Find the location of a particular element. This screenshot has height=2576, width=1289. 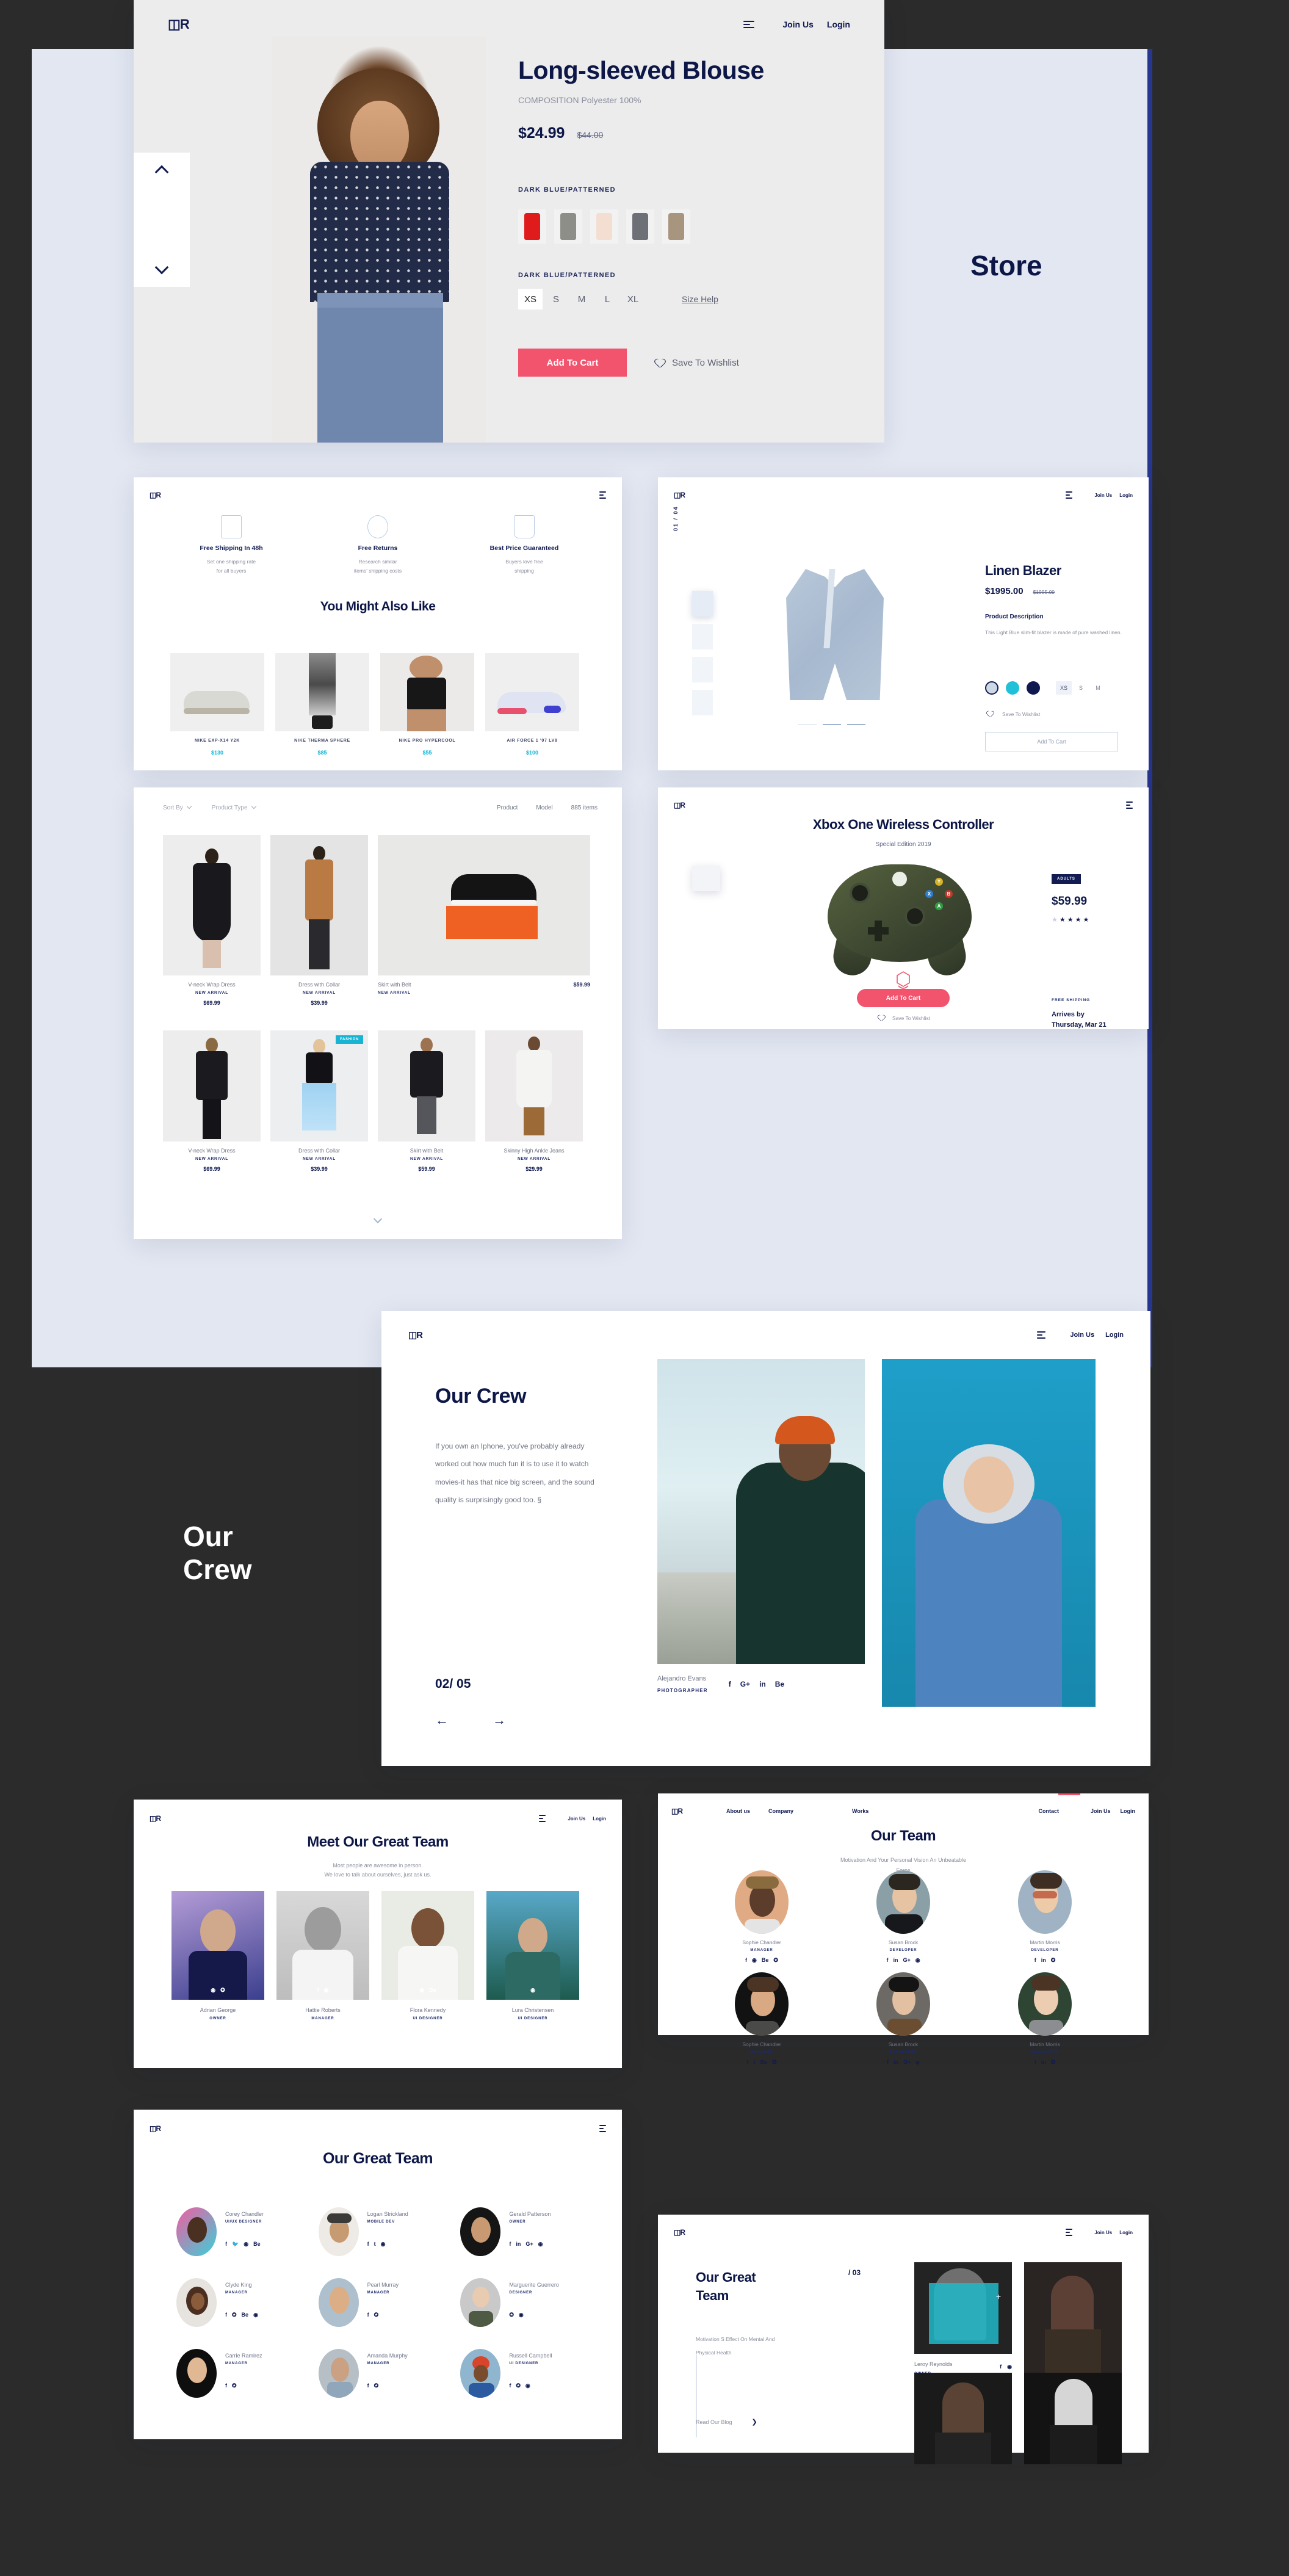

load-more-chevron-icon is located at coordinates (378, 1219).